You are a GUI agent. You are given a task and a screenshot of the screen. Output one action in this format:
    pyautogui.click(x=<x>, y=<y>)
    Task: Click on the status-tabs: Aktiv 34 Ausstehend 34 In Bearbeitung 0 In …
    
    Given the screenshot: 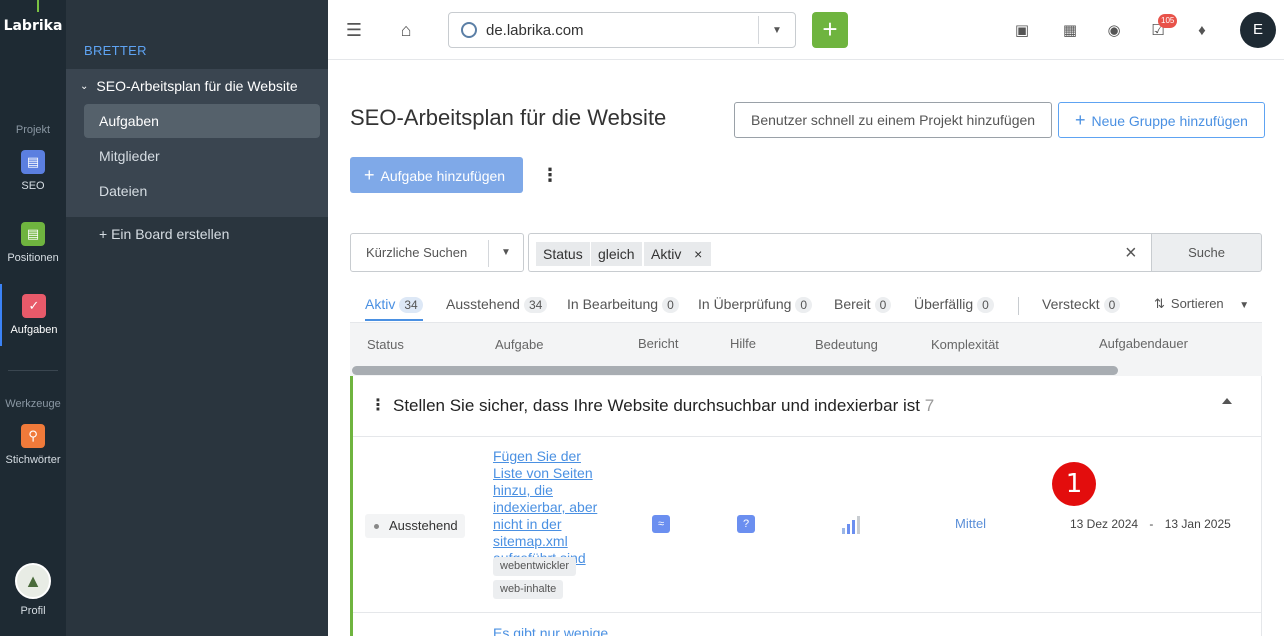 What is the action you would take?
    pyautogui.click(x=806, y=309)
    